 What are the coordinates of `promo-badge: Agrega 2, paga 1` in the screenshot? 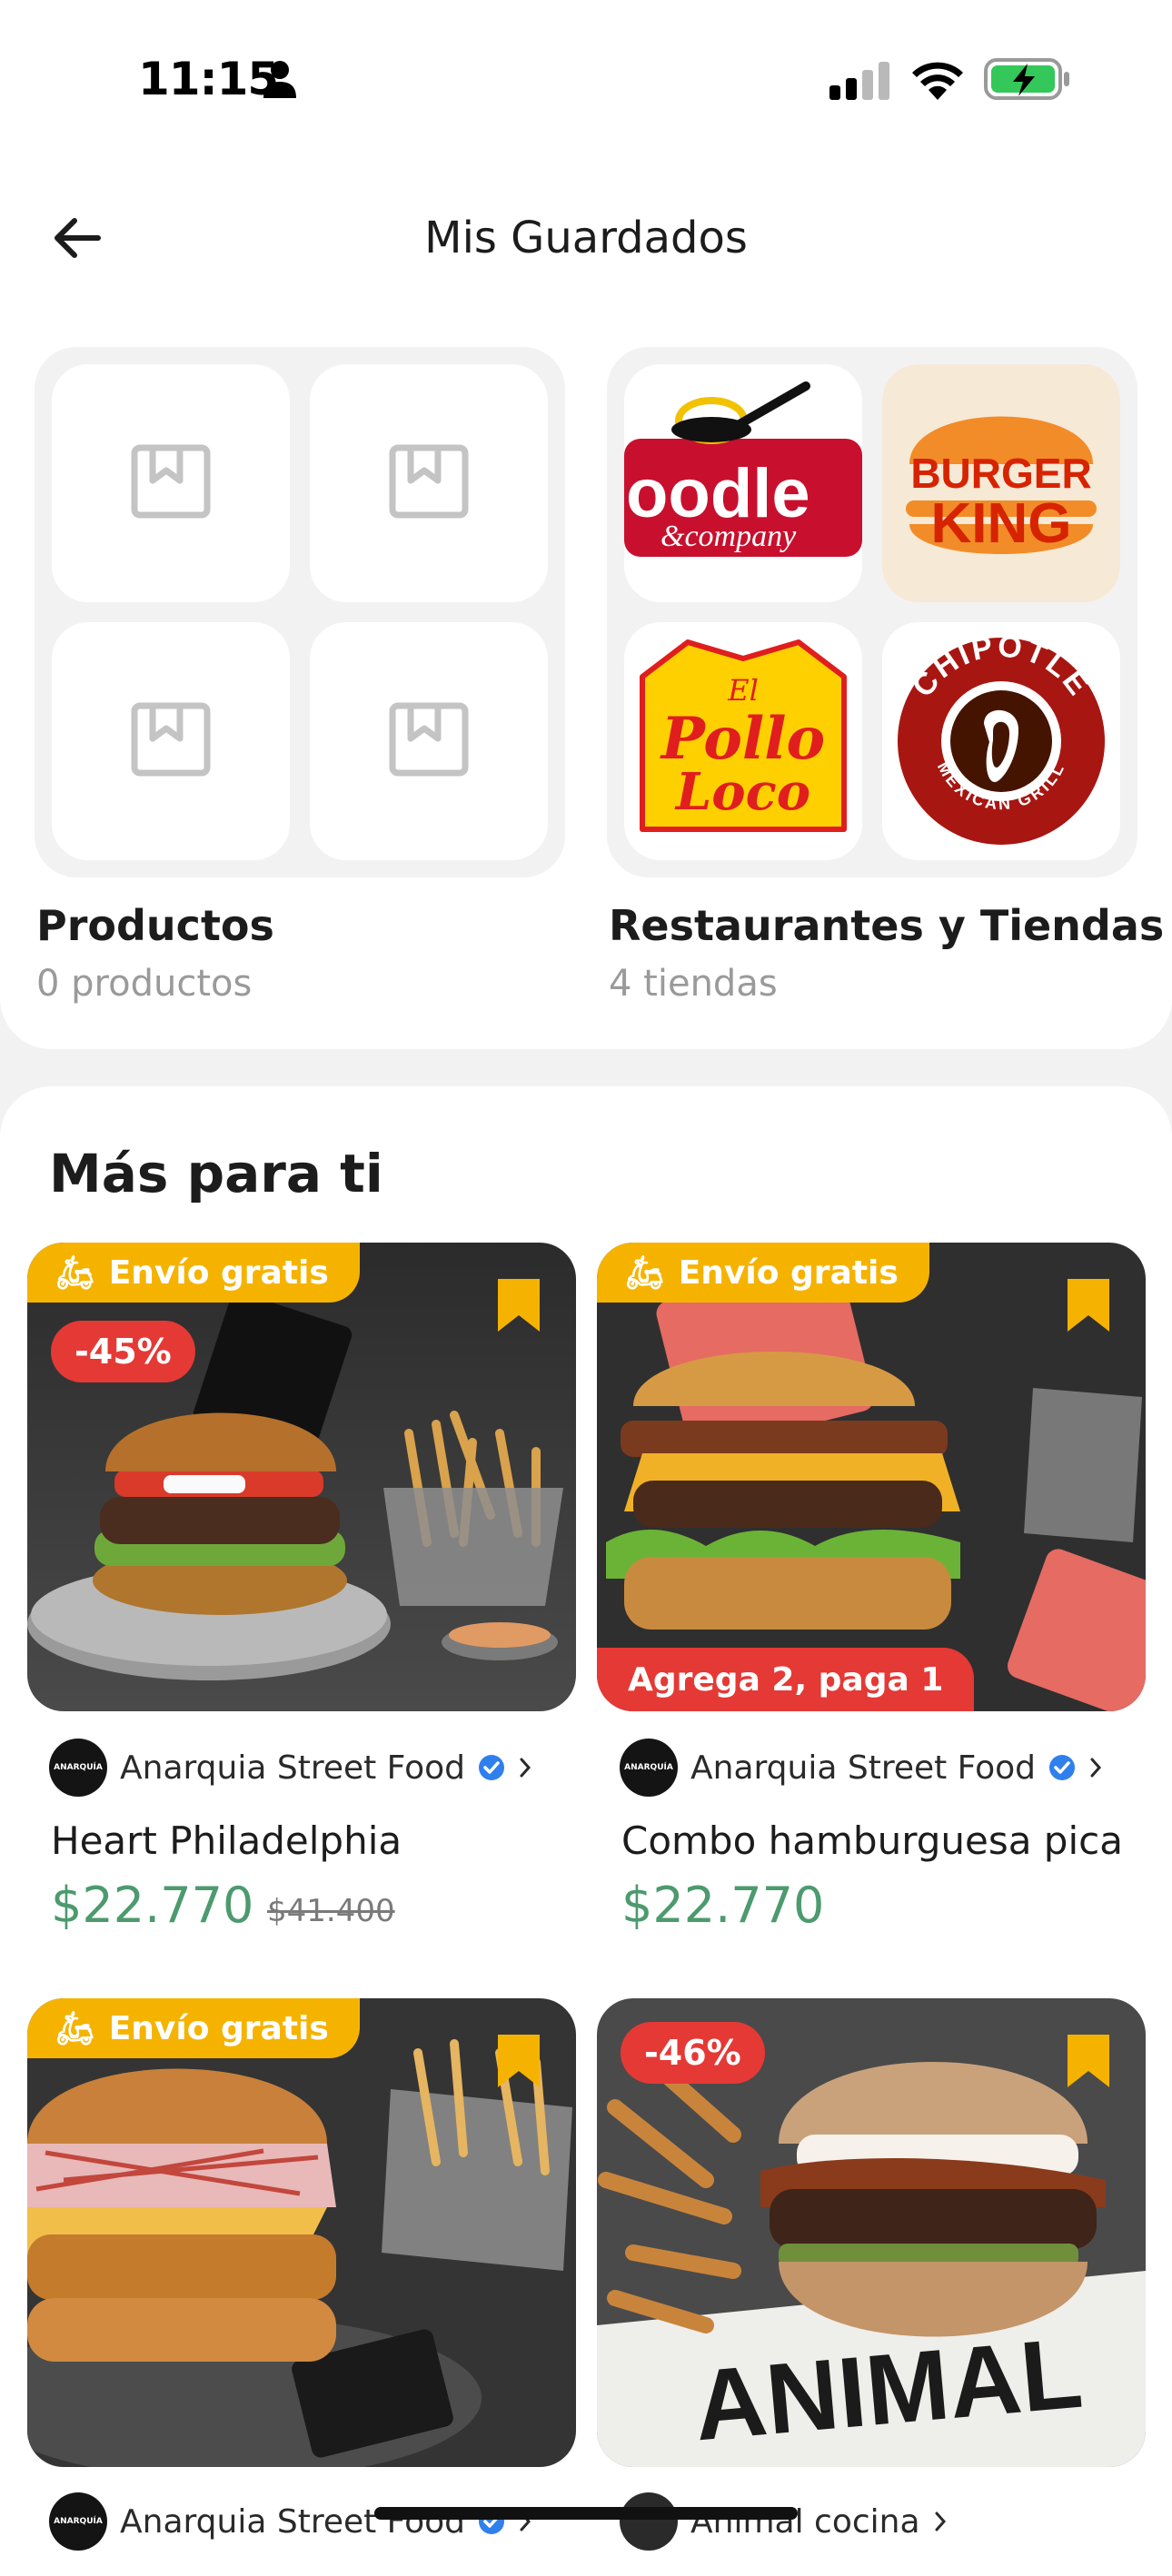 It's located at (786, 1679).